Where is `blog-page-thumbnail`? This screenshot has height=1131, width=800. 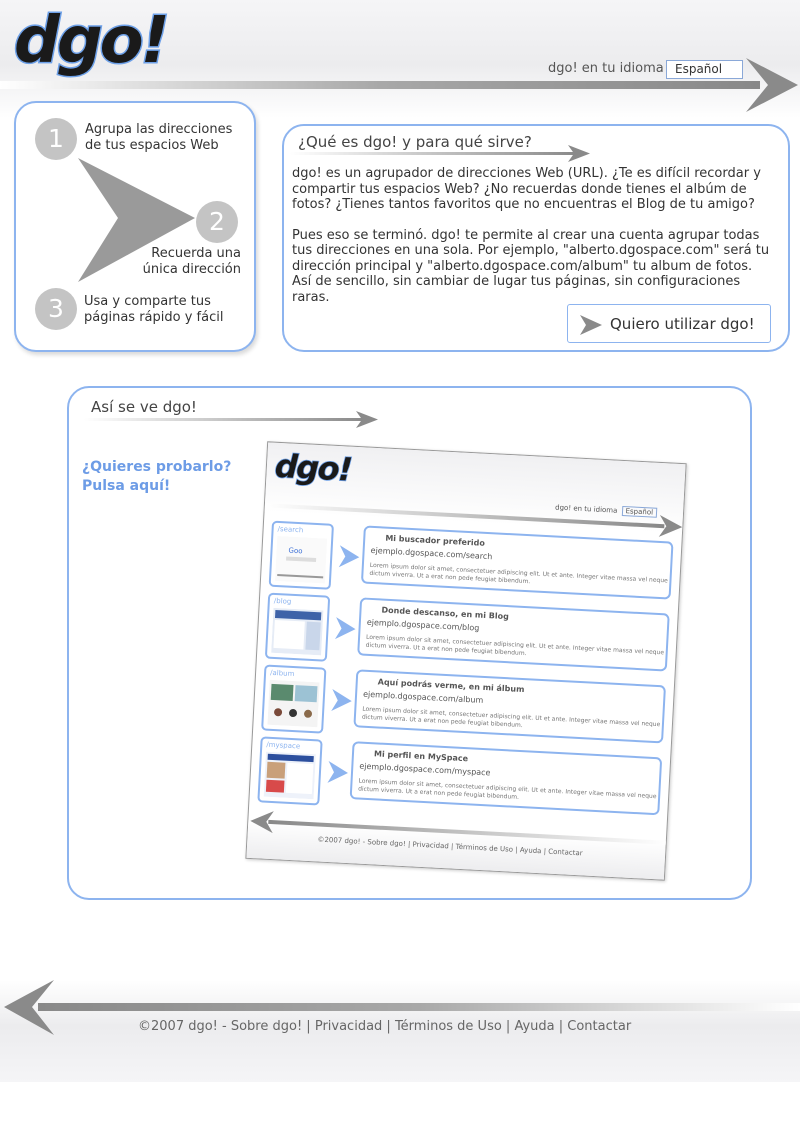
blog-page-thumbnail is located at coordinates (297, 631).